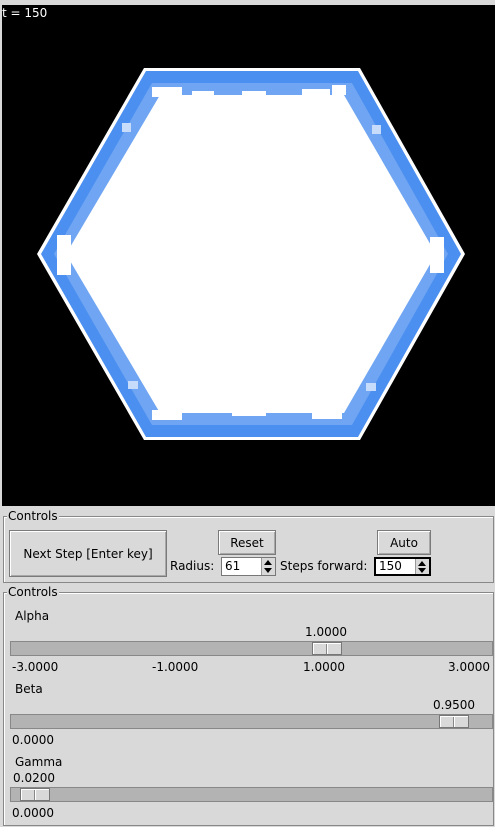 This screenshot has width=495, height=827. I want to click on radius-label: Radius:, so click(192, 566).